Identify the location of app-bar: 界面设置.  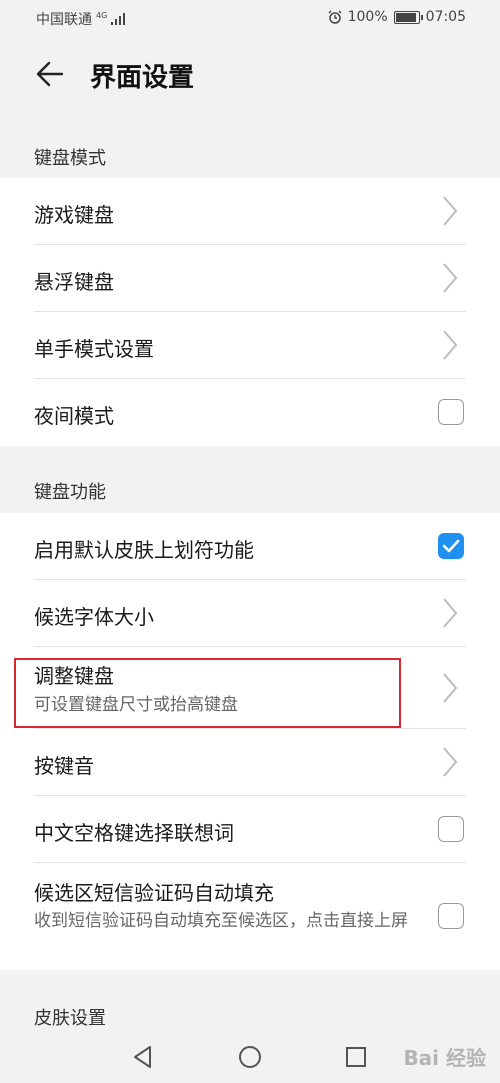
(250, 74).